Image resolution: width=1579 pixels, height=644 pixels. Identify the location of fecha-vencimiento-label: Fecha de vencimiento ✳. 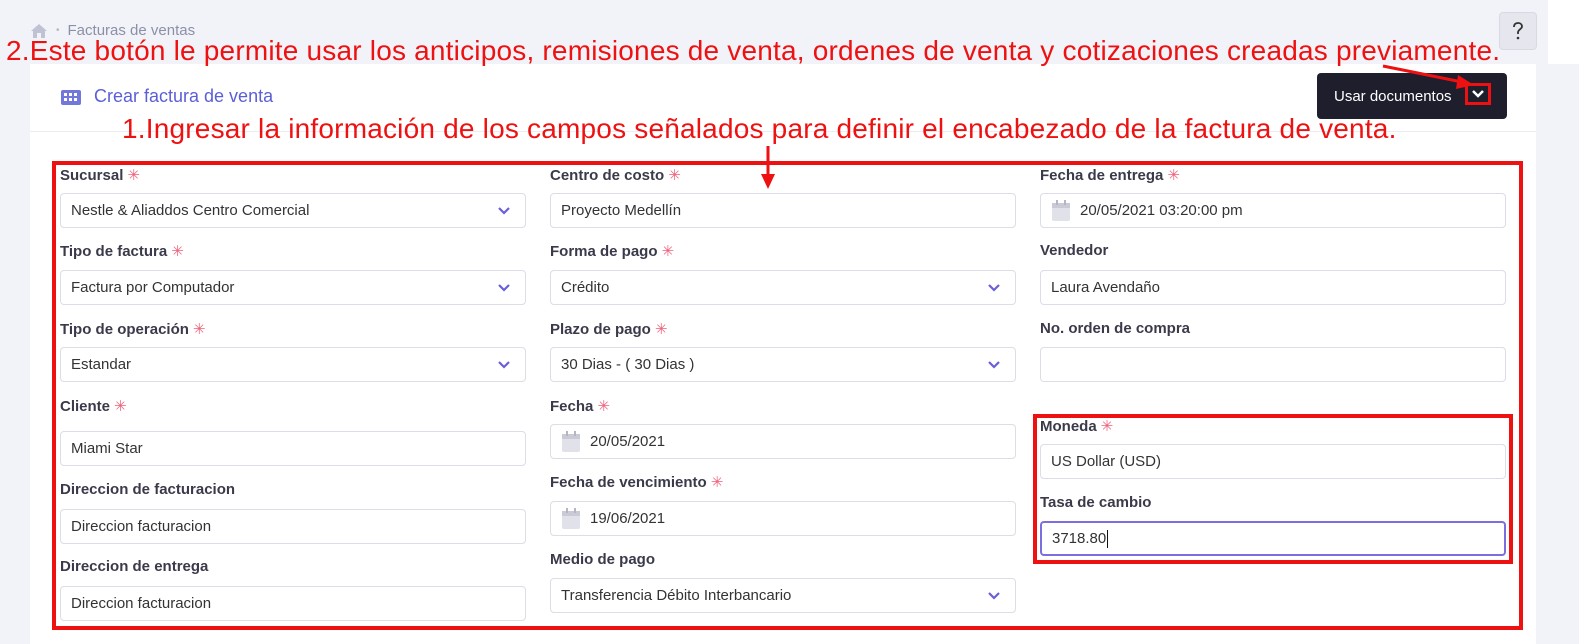
(637, 482).